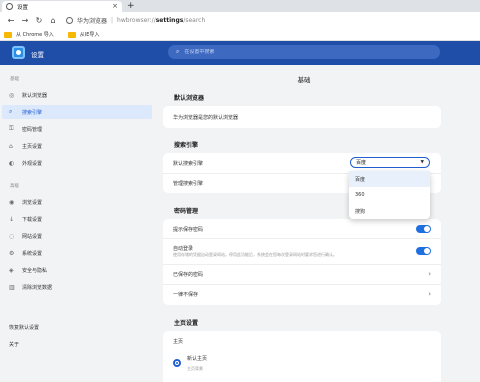  I want to click on sidebar-item-label: 清除浏览数据, so click(37, 287).